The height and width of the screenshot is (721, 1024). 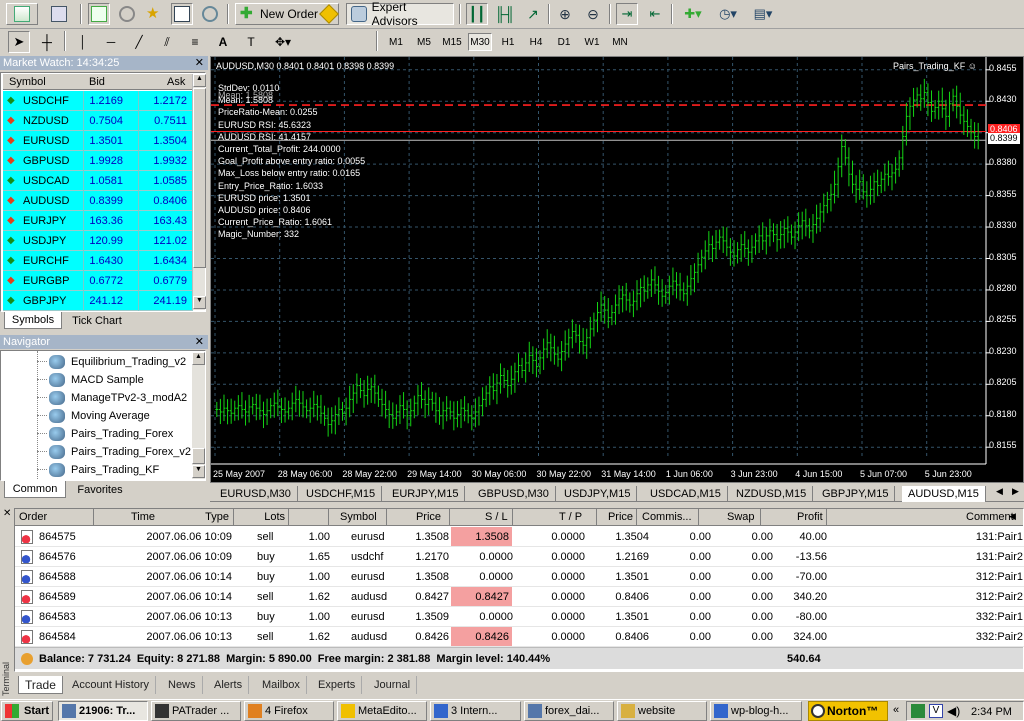 What do you see at coordinates (536, 42) in the screenshot?
I see `timeframe-h4-button: H4` at bounding box center [536, 42].